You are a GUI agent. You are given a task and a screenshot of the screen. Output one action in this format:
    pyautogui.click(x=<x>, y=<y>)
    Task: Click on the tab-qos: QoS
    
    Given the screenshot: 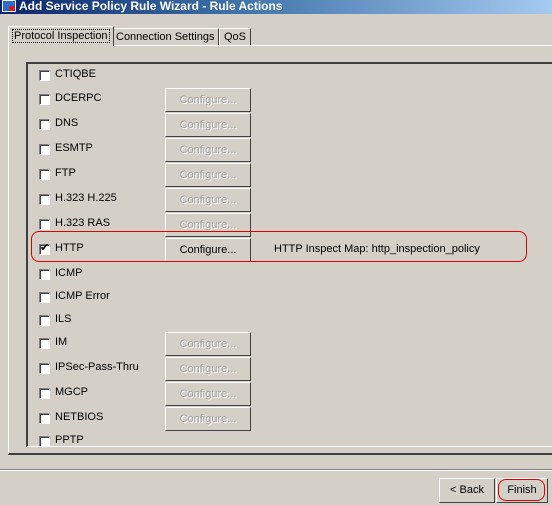 What is the action you would take?
    pyautogui.click(x=235, y=36)
    